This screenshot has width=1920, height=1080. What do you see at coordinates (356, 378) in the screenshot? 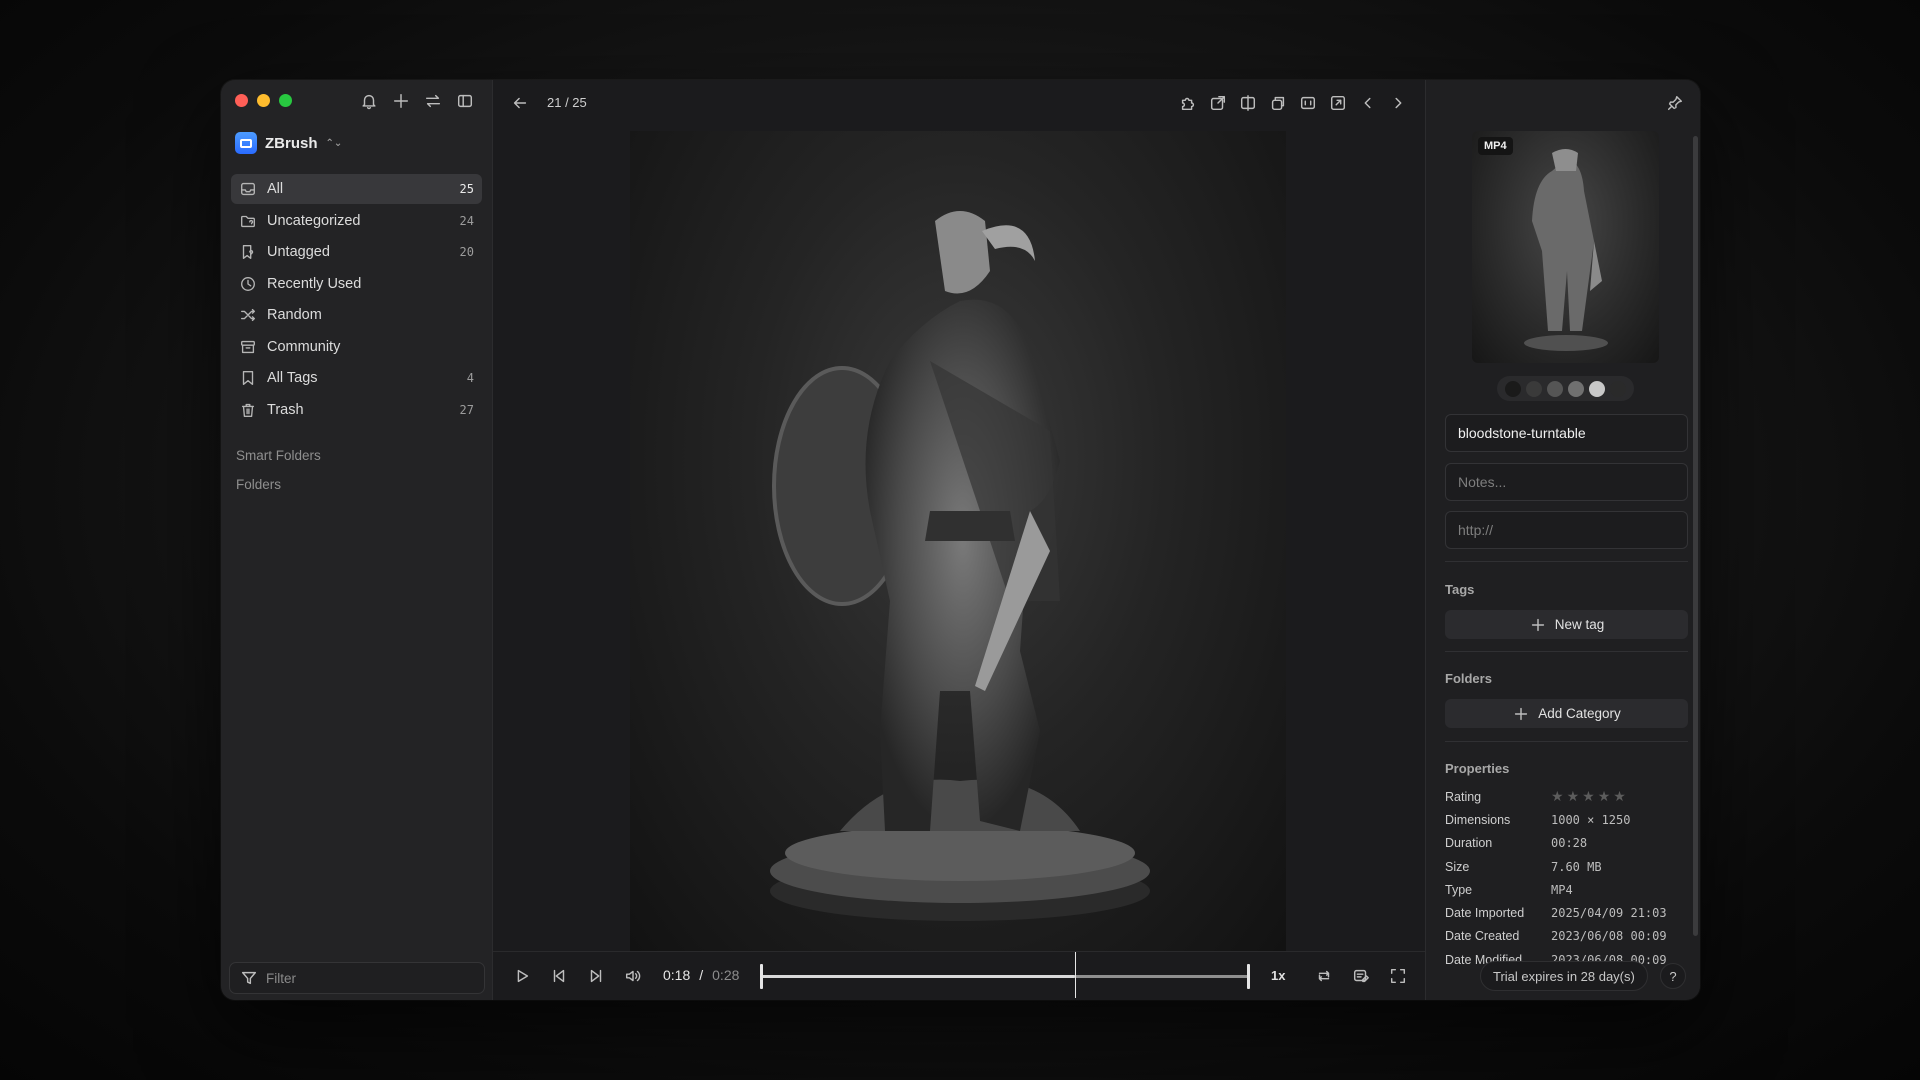
I see `sidebar-item-all-tags: All Tags 4` at bounding box center [356, 378].